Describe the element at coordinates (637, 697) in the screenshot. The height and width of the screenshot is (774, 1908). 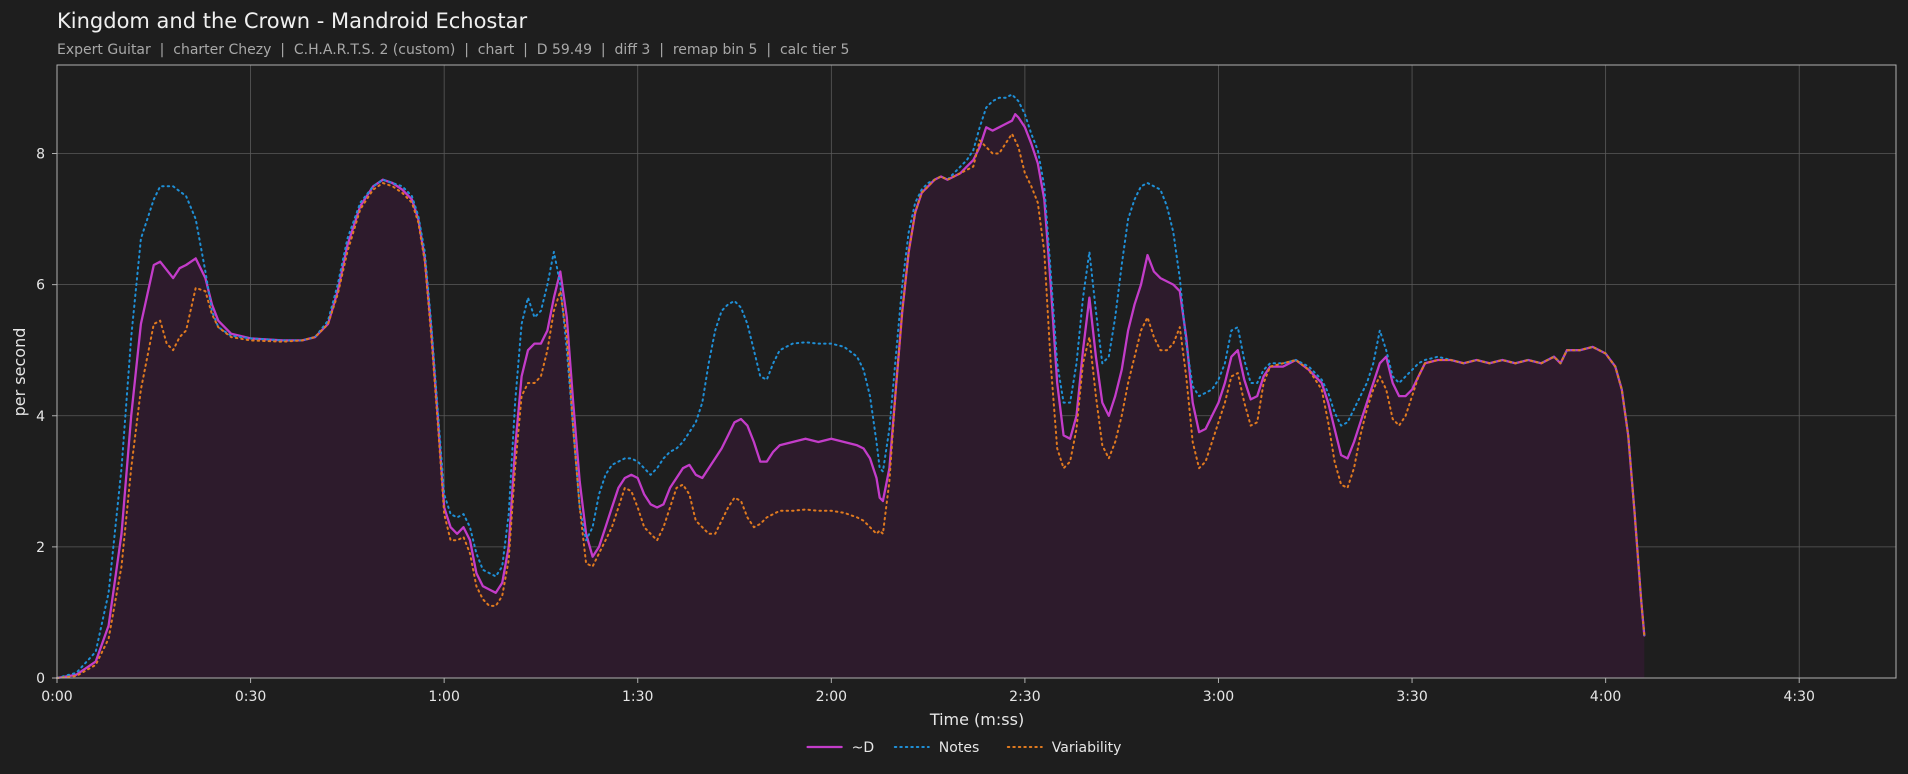
I see `x-tick-label: 1:30` at that location.